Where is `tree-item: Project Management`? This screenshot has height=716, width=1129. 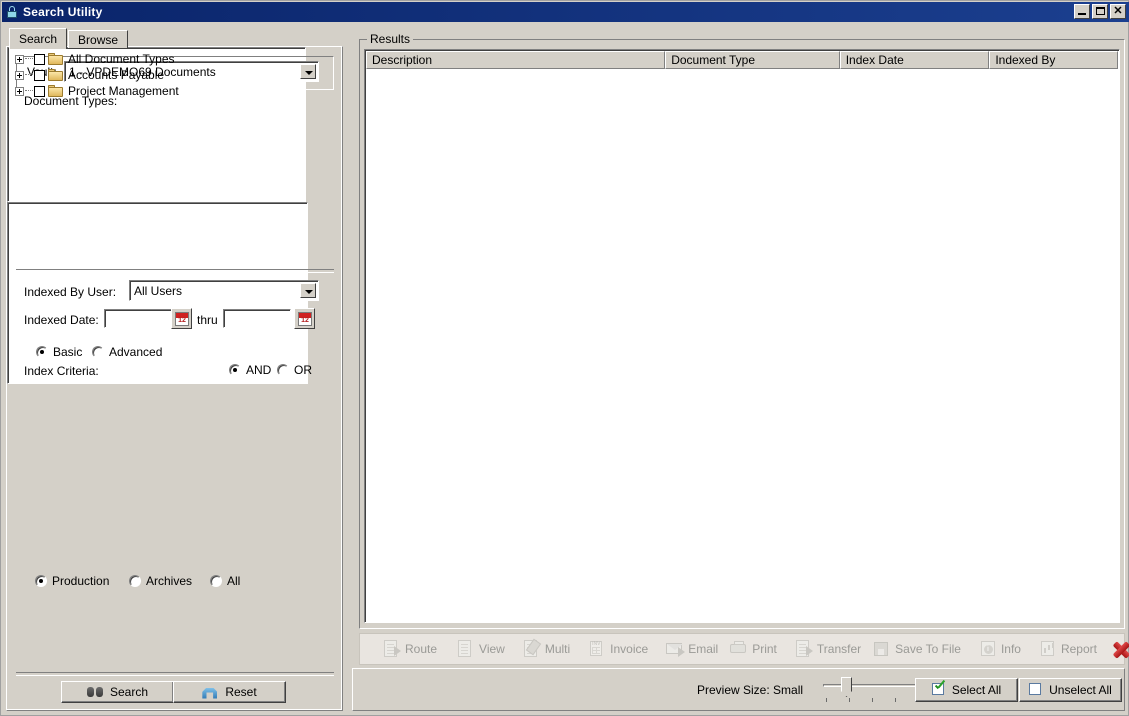 tree-item: Project Management is located at coordinates (174, 91).